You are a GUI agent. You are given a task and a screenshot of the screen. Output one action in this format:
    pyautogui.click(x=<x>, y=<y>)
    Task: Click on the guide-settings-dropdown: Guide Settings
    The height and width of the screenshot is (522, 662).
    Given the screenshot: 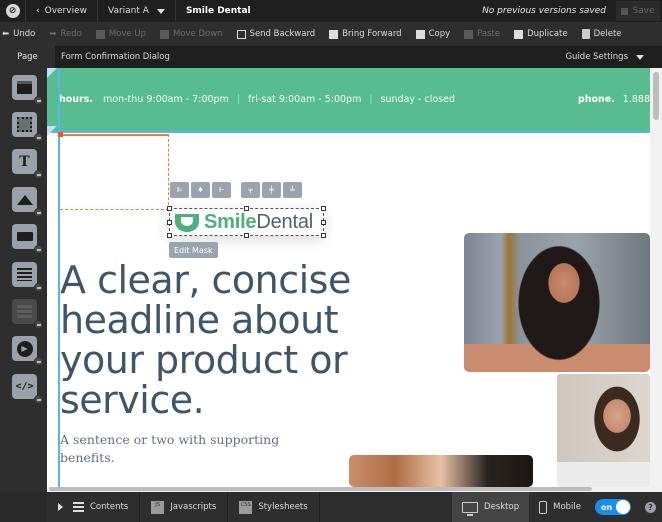 What is the action you would take?
    pyautogui.click(x=613, y=57)
    